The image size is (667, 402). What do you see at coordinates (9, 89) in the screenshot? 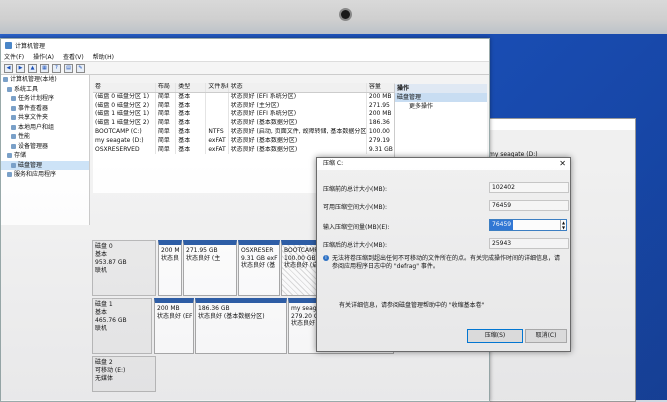
I see `tools-icon` at bounding box center [9, 89].